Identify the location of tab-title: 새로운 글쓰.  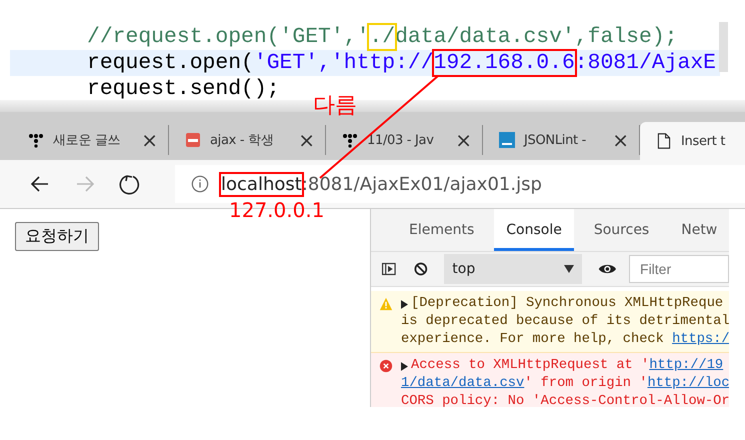
(87, 140).